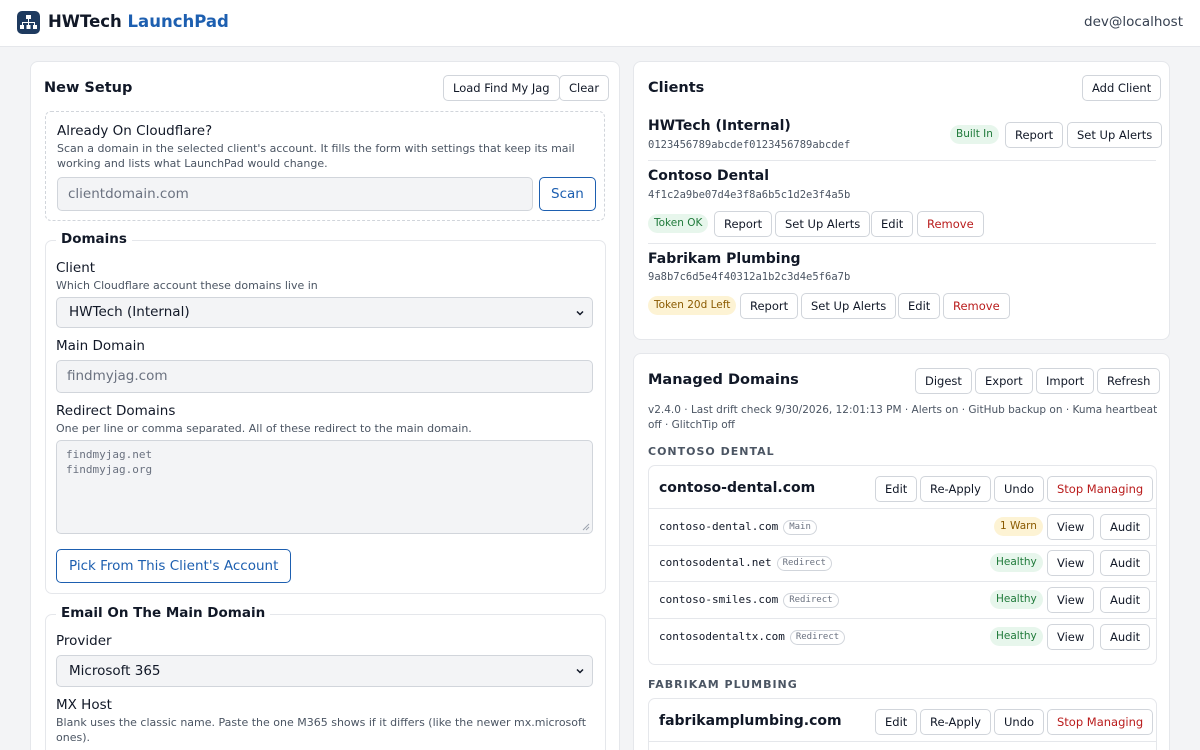 This screenshot has height=750, width=1200. What do you see at coordinates (174, 566) in the screenshot?
I see `pick-from-account-button: Pick From This Client's Account` at bounding box center [174, 566].